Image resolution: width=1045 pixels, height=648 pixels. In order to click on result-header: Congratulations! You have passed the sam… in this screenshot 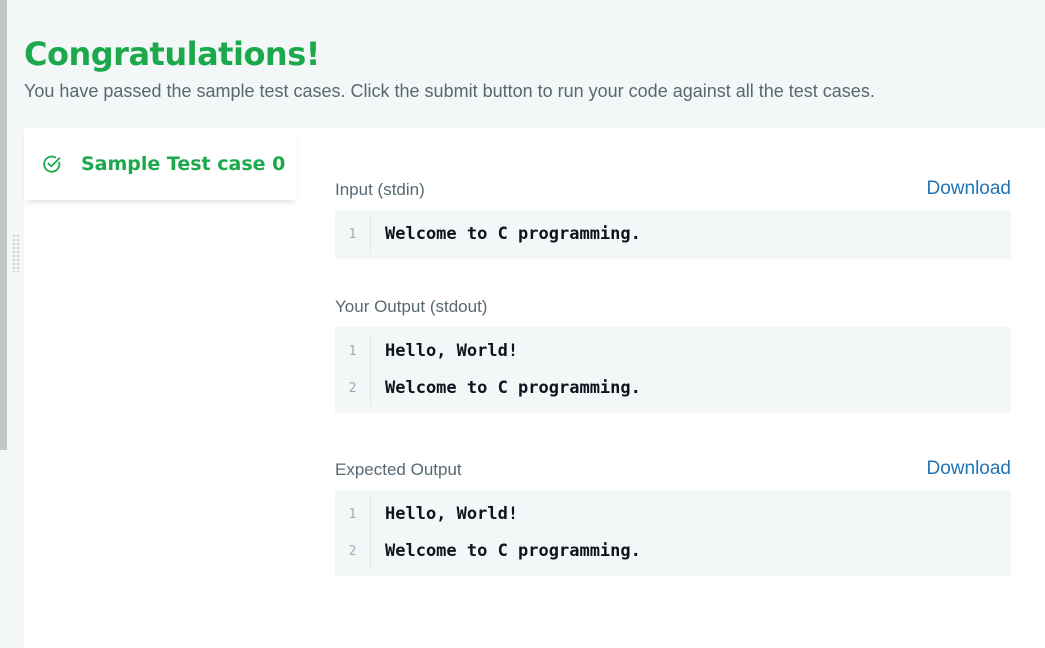, I will do `click(524, 68)`.